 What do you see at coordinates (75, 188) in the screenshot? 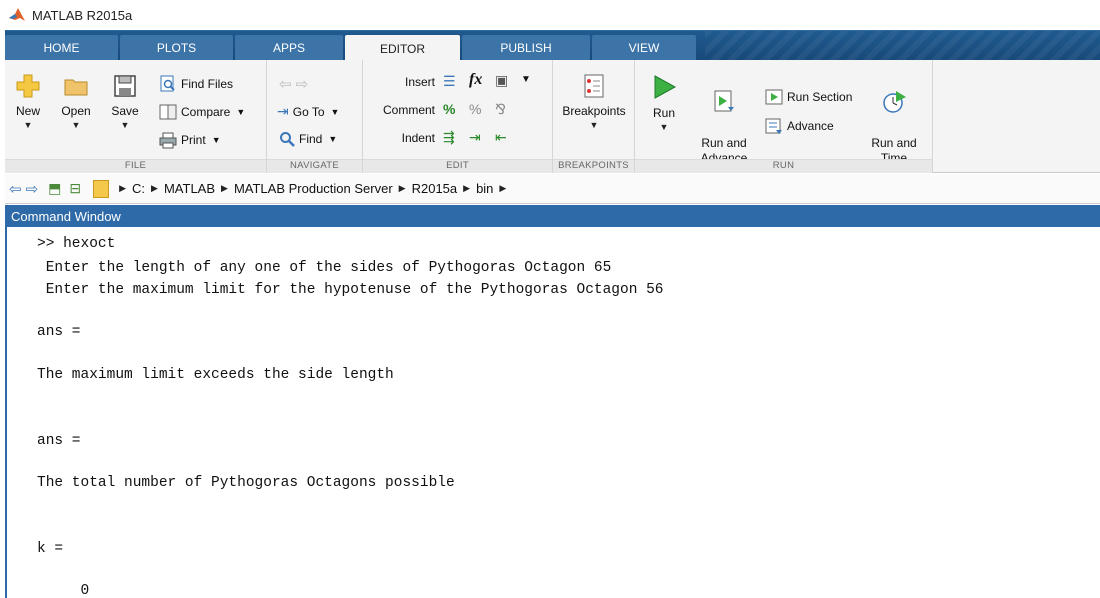
I see `browse-folder-icon: ⊟` at bounding box center [75, 188].